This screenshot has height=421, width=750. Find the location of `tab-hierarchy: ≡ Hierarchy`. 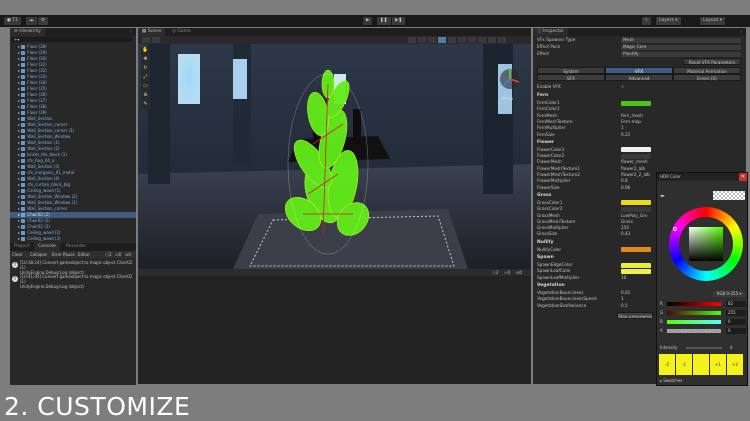

tab-hierarchy: ≡ Hierarchy is located at coordinates (27, 32).